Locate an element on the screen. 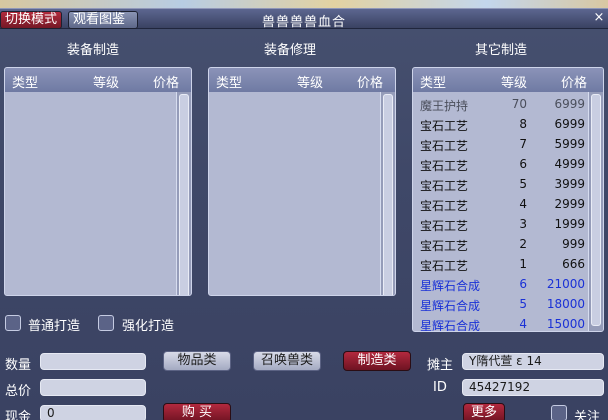 Image resolution: width=608 pixels, height=420 pixels. quantity-label: 数量 is located at coordinates (18, 365).